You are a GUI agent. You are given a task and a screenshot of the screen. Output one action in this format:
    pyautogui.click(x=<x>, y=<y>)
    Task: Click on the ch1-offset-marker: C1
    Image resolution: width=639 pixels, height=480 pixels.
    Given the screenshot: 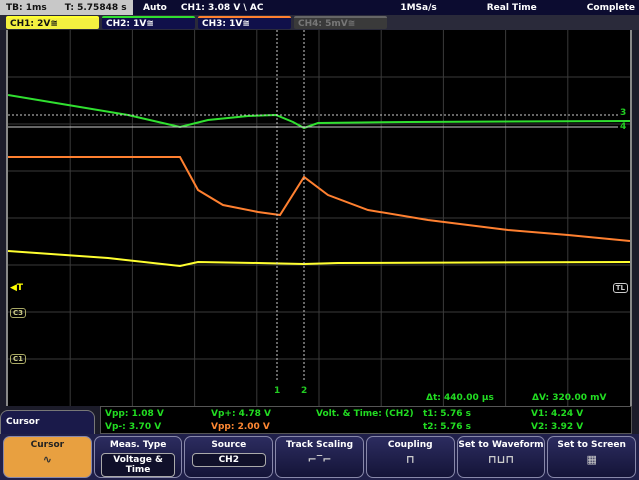 What is the action you would take?
    pyautogui.click(x=18, y=359)
    